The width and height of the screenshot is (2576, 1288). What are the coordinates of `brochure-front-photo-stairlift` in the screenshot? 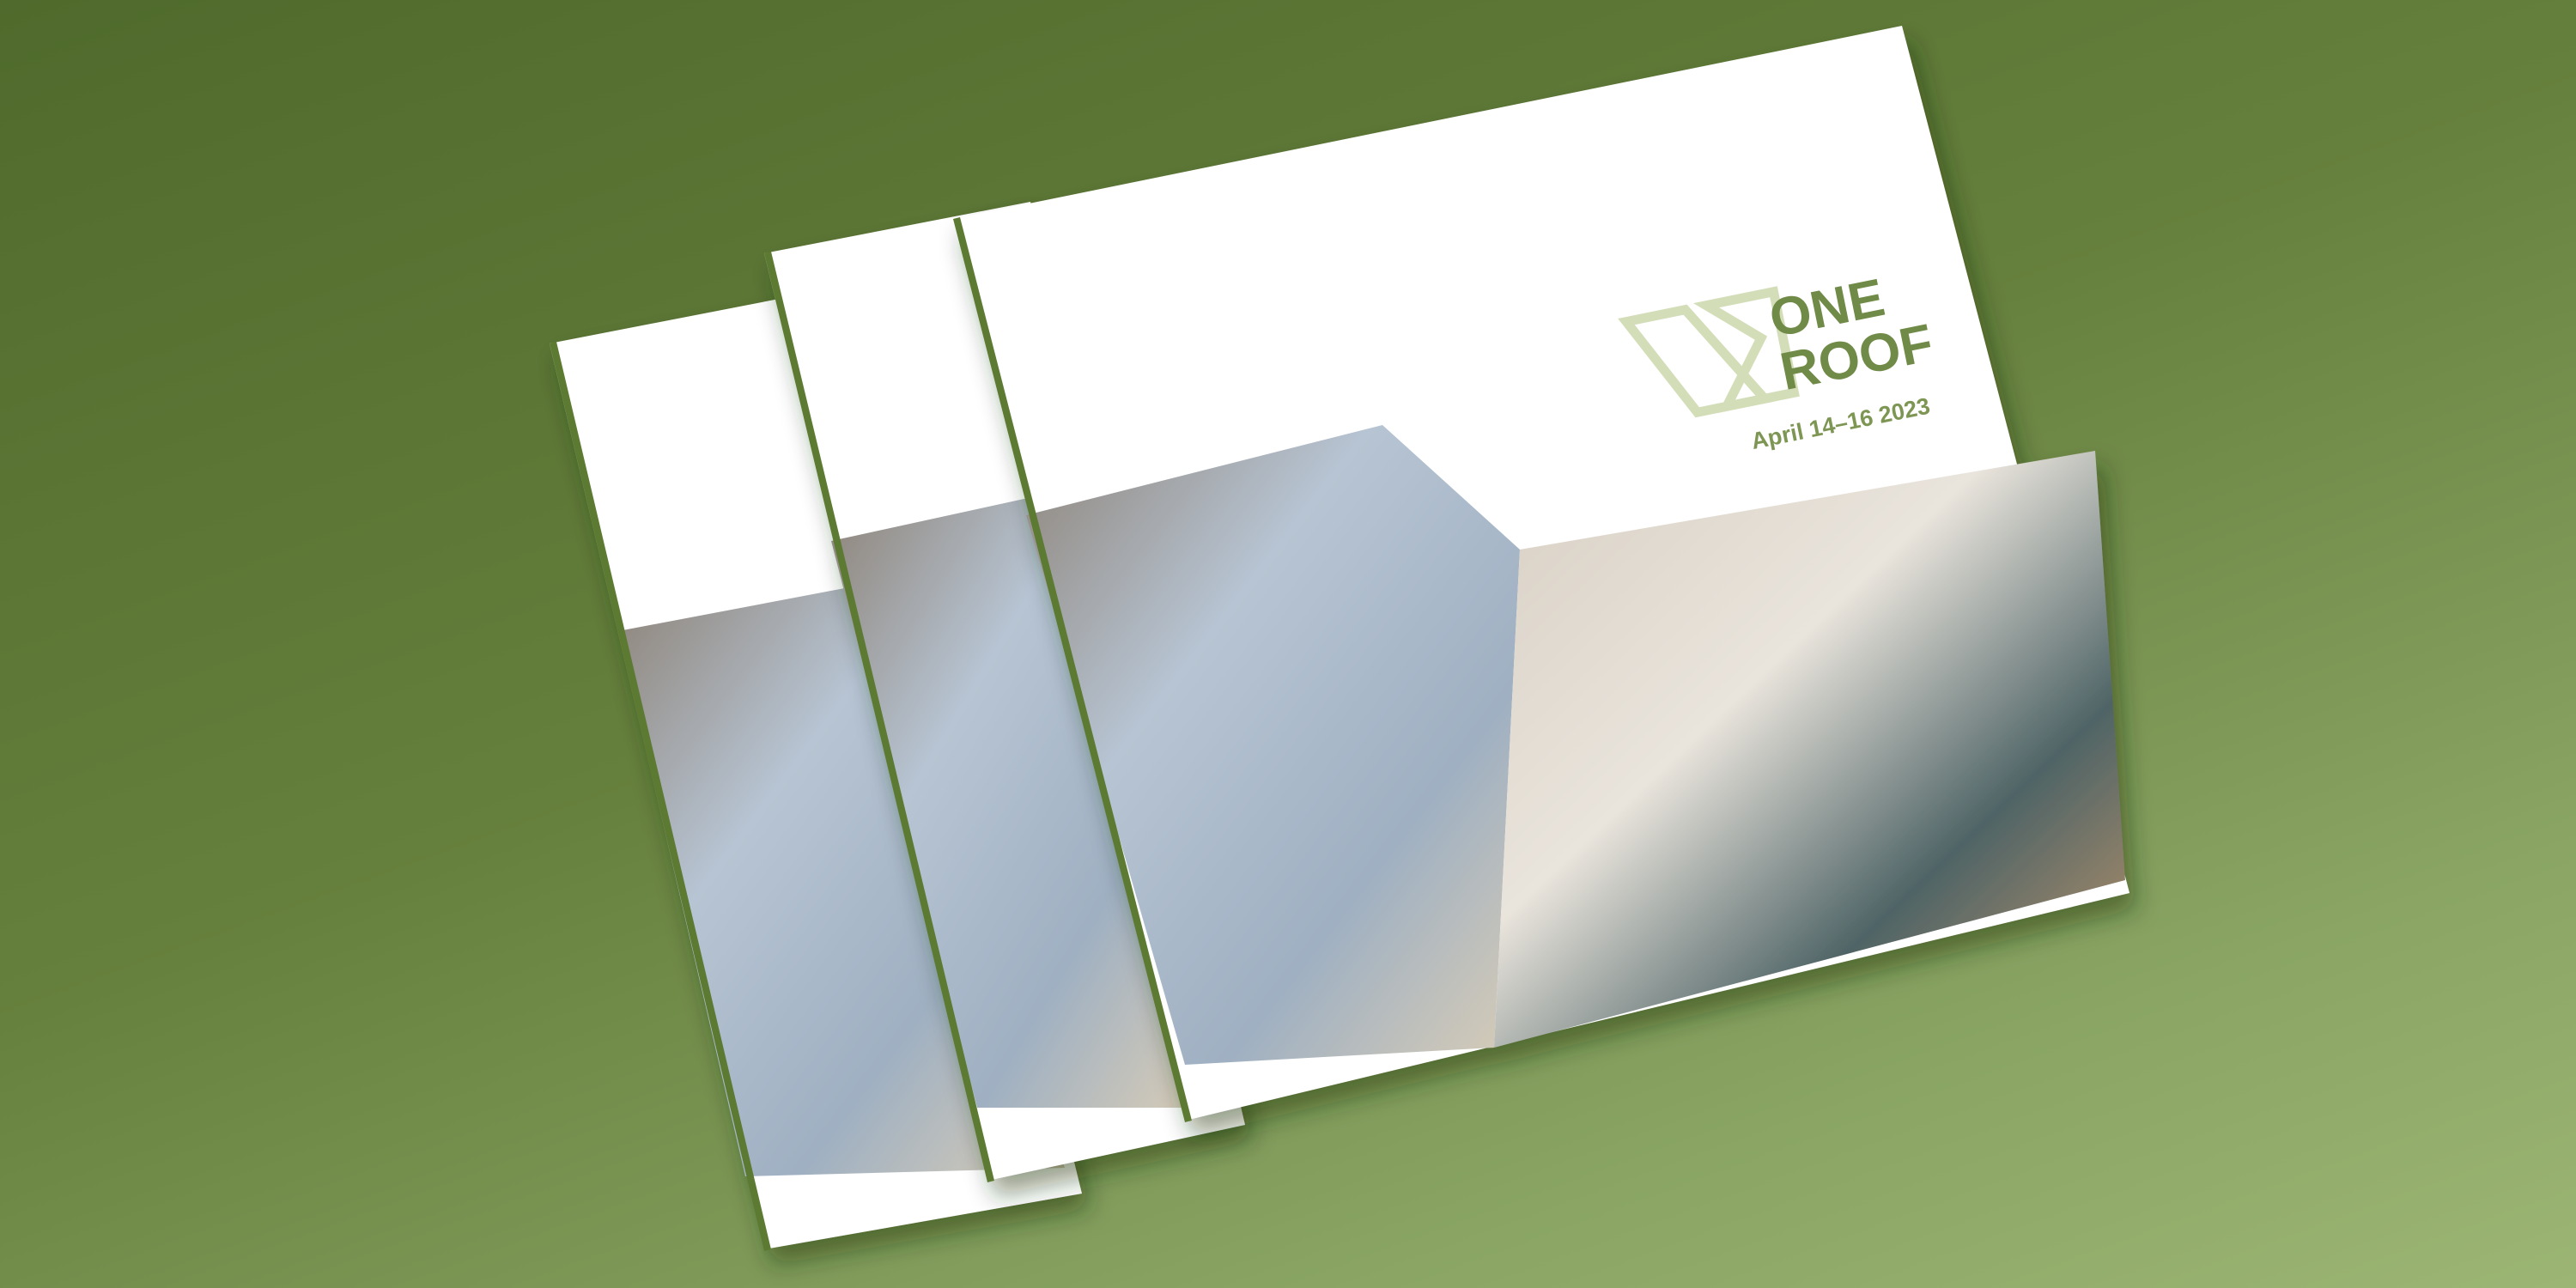 It's located at (1809, 749).